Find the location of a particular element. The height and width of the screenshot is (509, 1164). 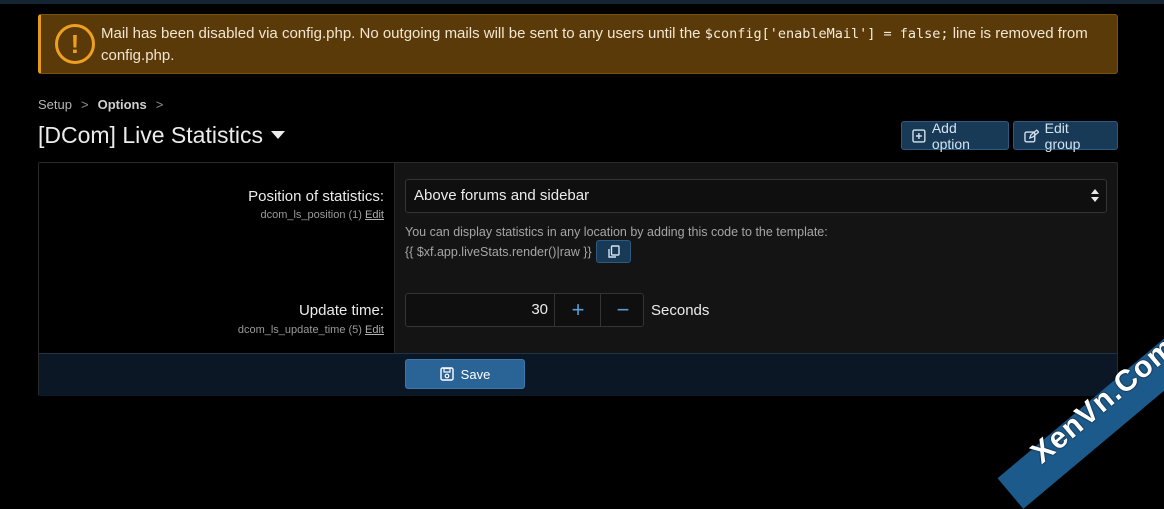

edit-icon is located at coordinates (1031, 135).